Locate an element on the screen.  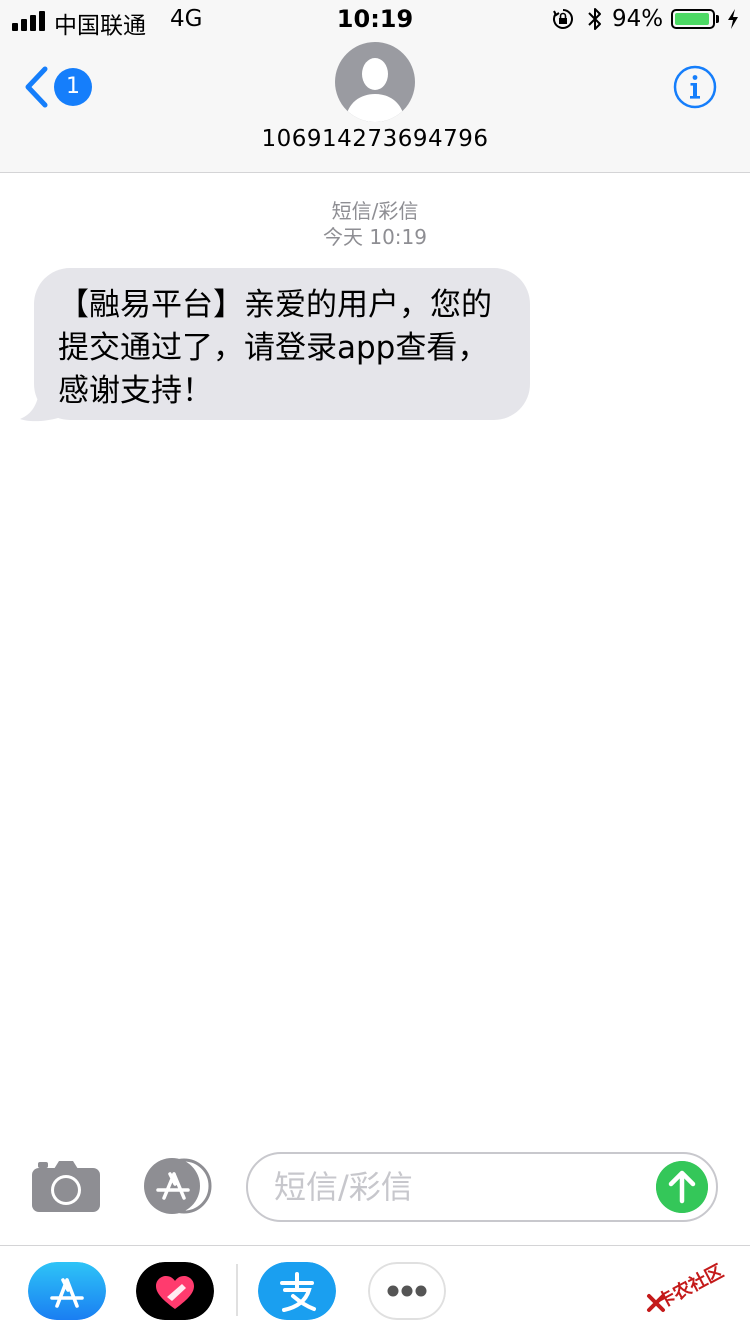
contact-avatar-icon is located at coordinates (375, 82).